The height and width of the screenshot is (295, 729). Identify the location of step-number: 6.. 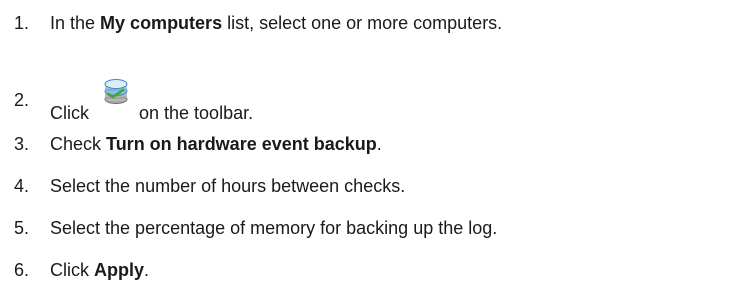
(22, 270).